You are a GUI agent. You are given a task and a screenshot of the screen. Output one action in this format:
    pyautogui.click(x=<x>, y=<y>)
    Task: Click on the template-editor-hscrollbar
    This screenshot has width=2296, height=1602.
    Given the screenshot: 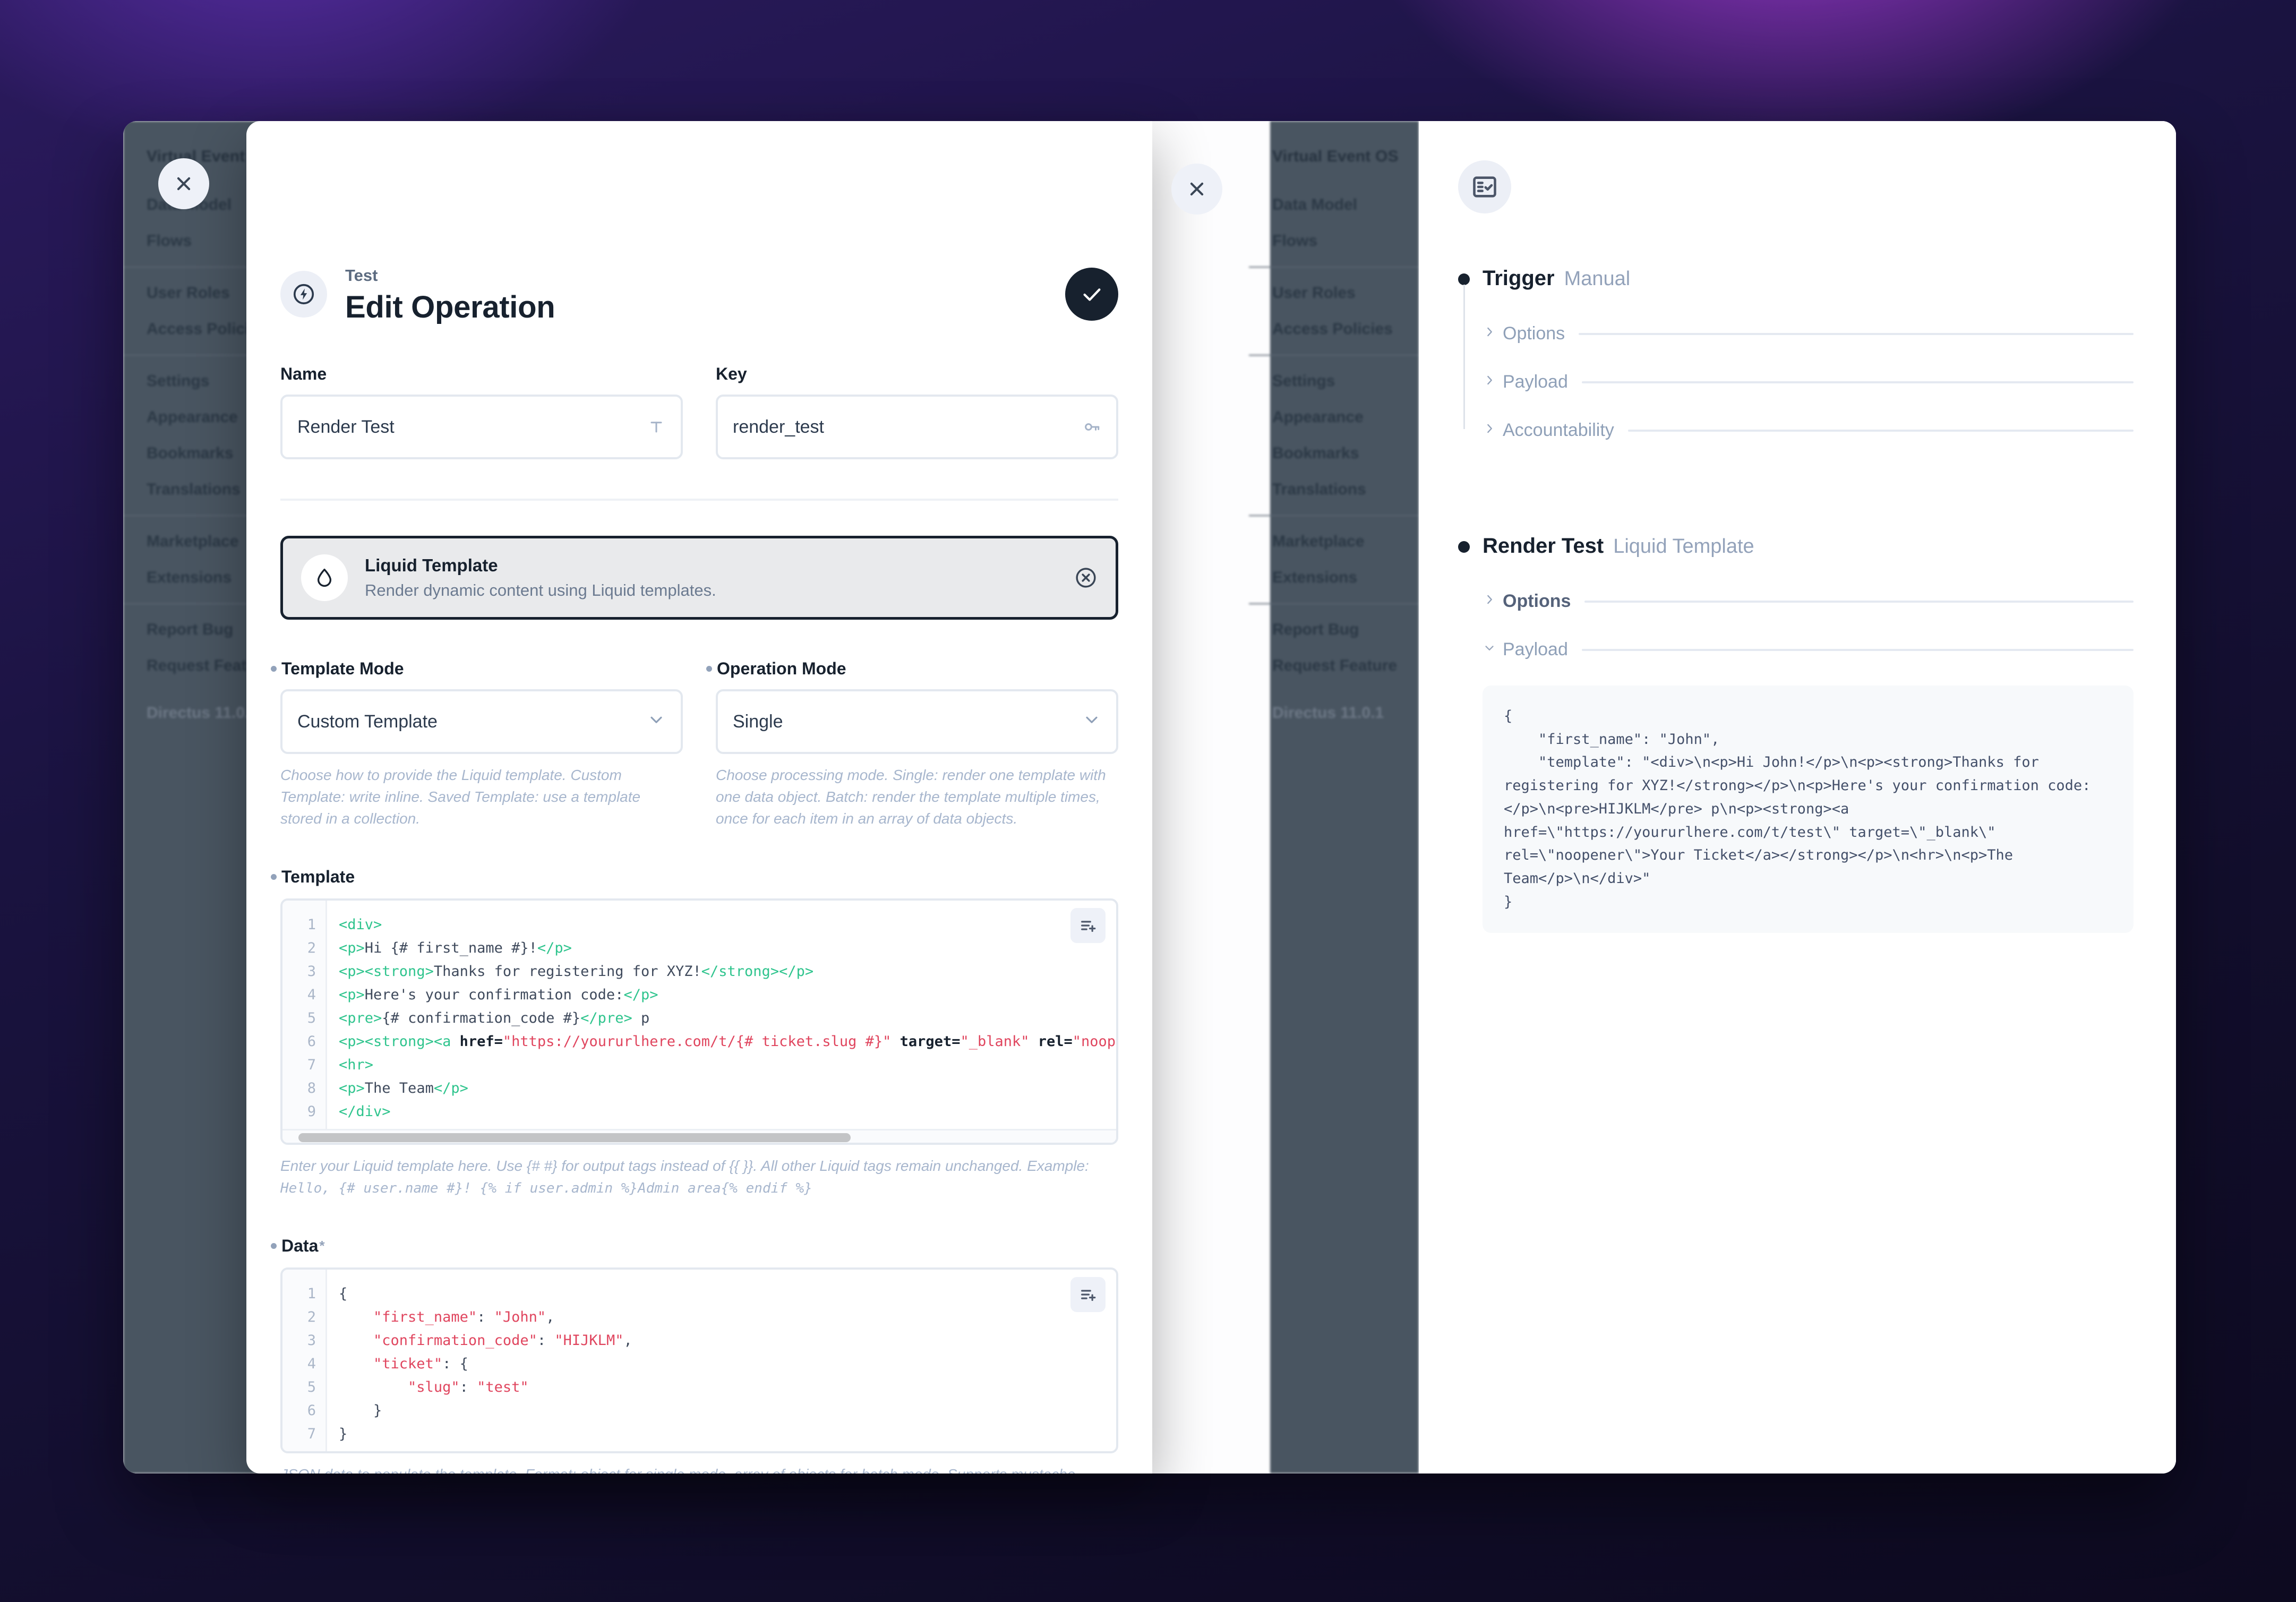 What is the action you would take?
    pyautogui.click(x=699, y=1135)
    